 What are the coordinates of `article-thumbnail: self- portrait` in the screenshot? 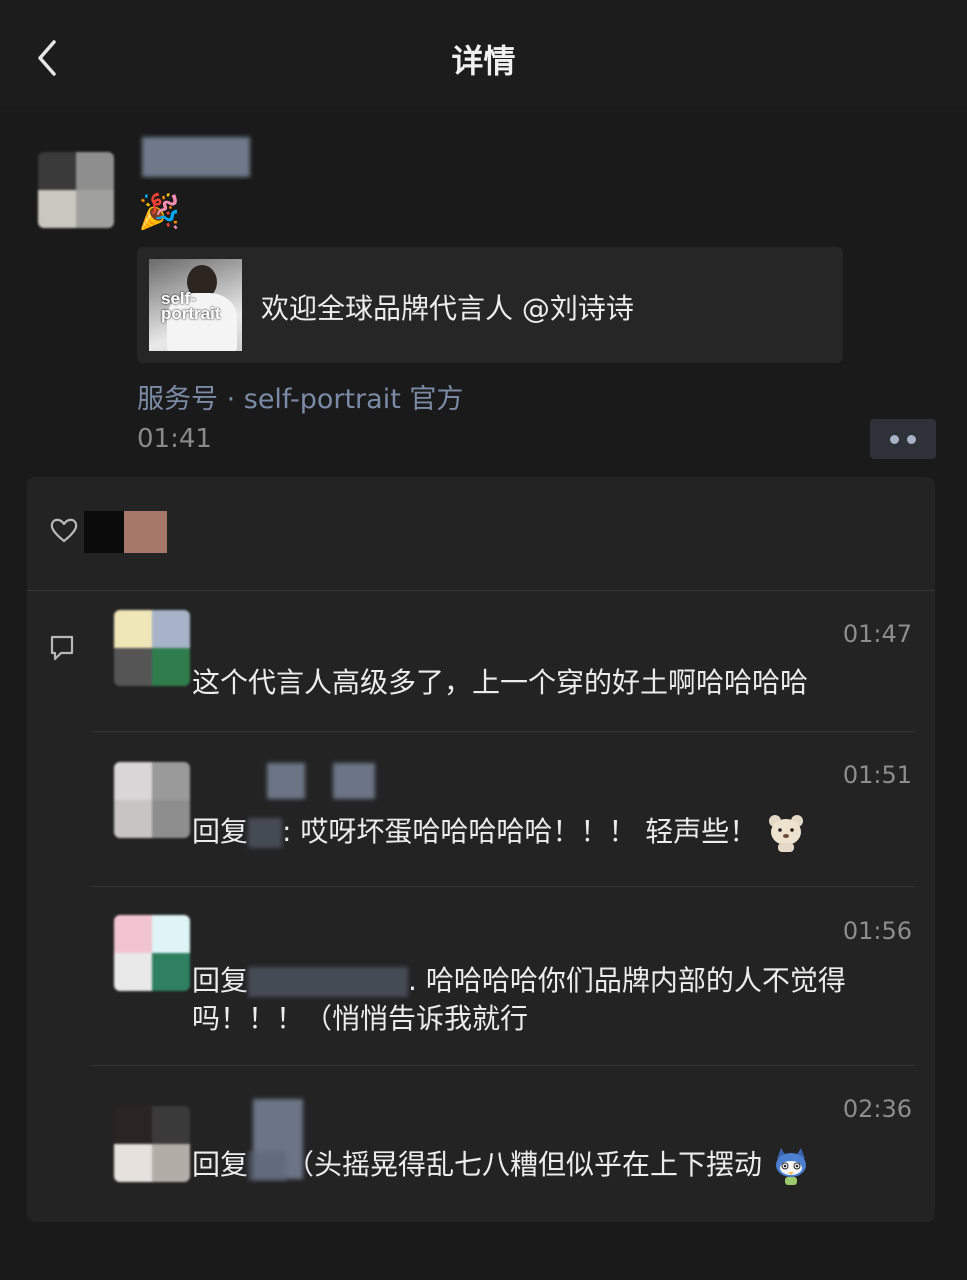 It's located at (195, 305).